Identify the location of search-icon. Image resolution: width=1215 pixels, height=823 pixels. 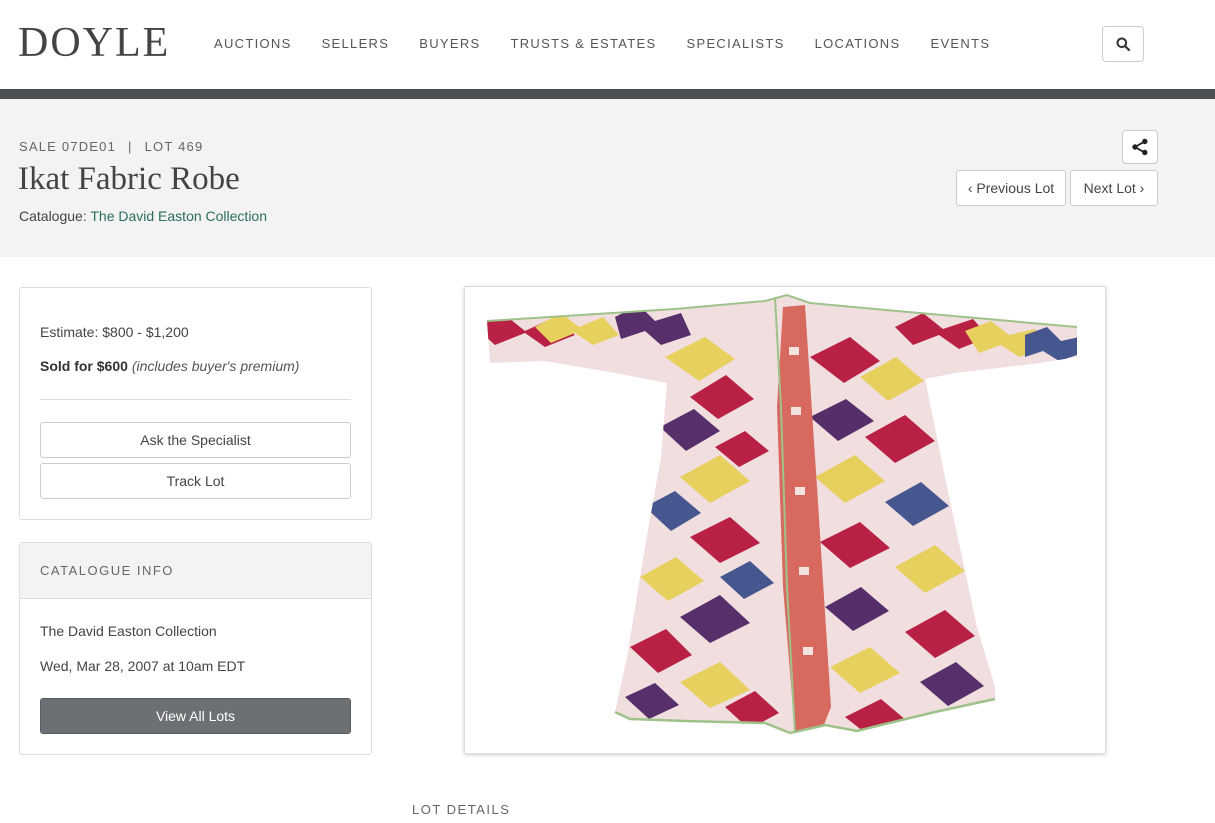
(1123, 44).